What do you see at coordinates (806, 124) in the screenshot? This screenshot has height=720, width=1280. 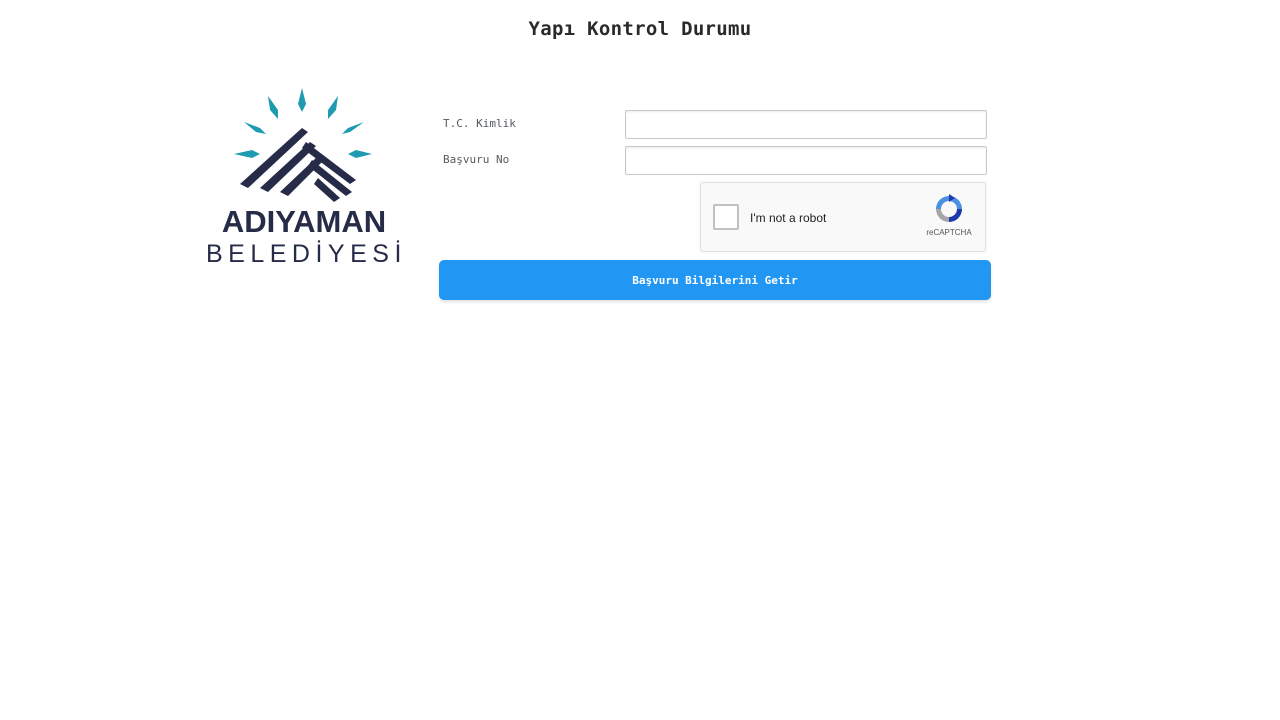 I see `tc-kimlik-input` at bounding box center [806, 124].